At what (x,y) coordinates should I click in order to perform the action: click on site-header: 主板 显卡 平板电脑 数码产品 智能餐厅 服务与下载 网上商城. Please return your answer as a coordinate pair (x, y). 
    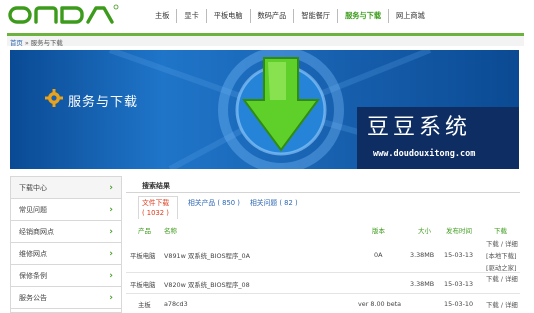
    Looking at the image, I should click on (267, 15).